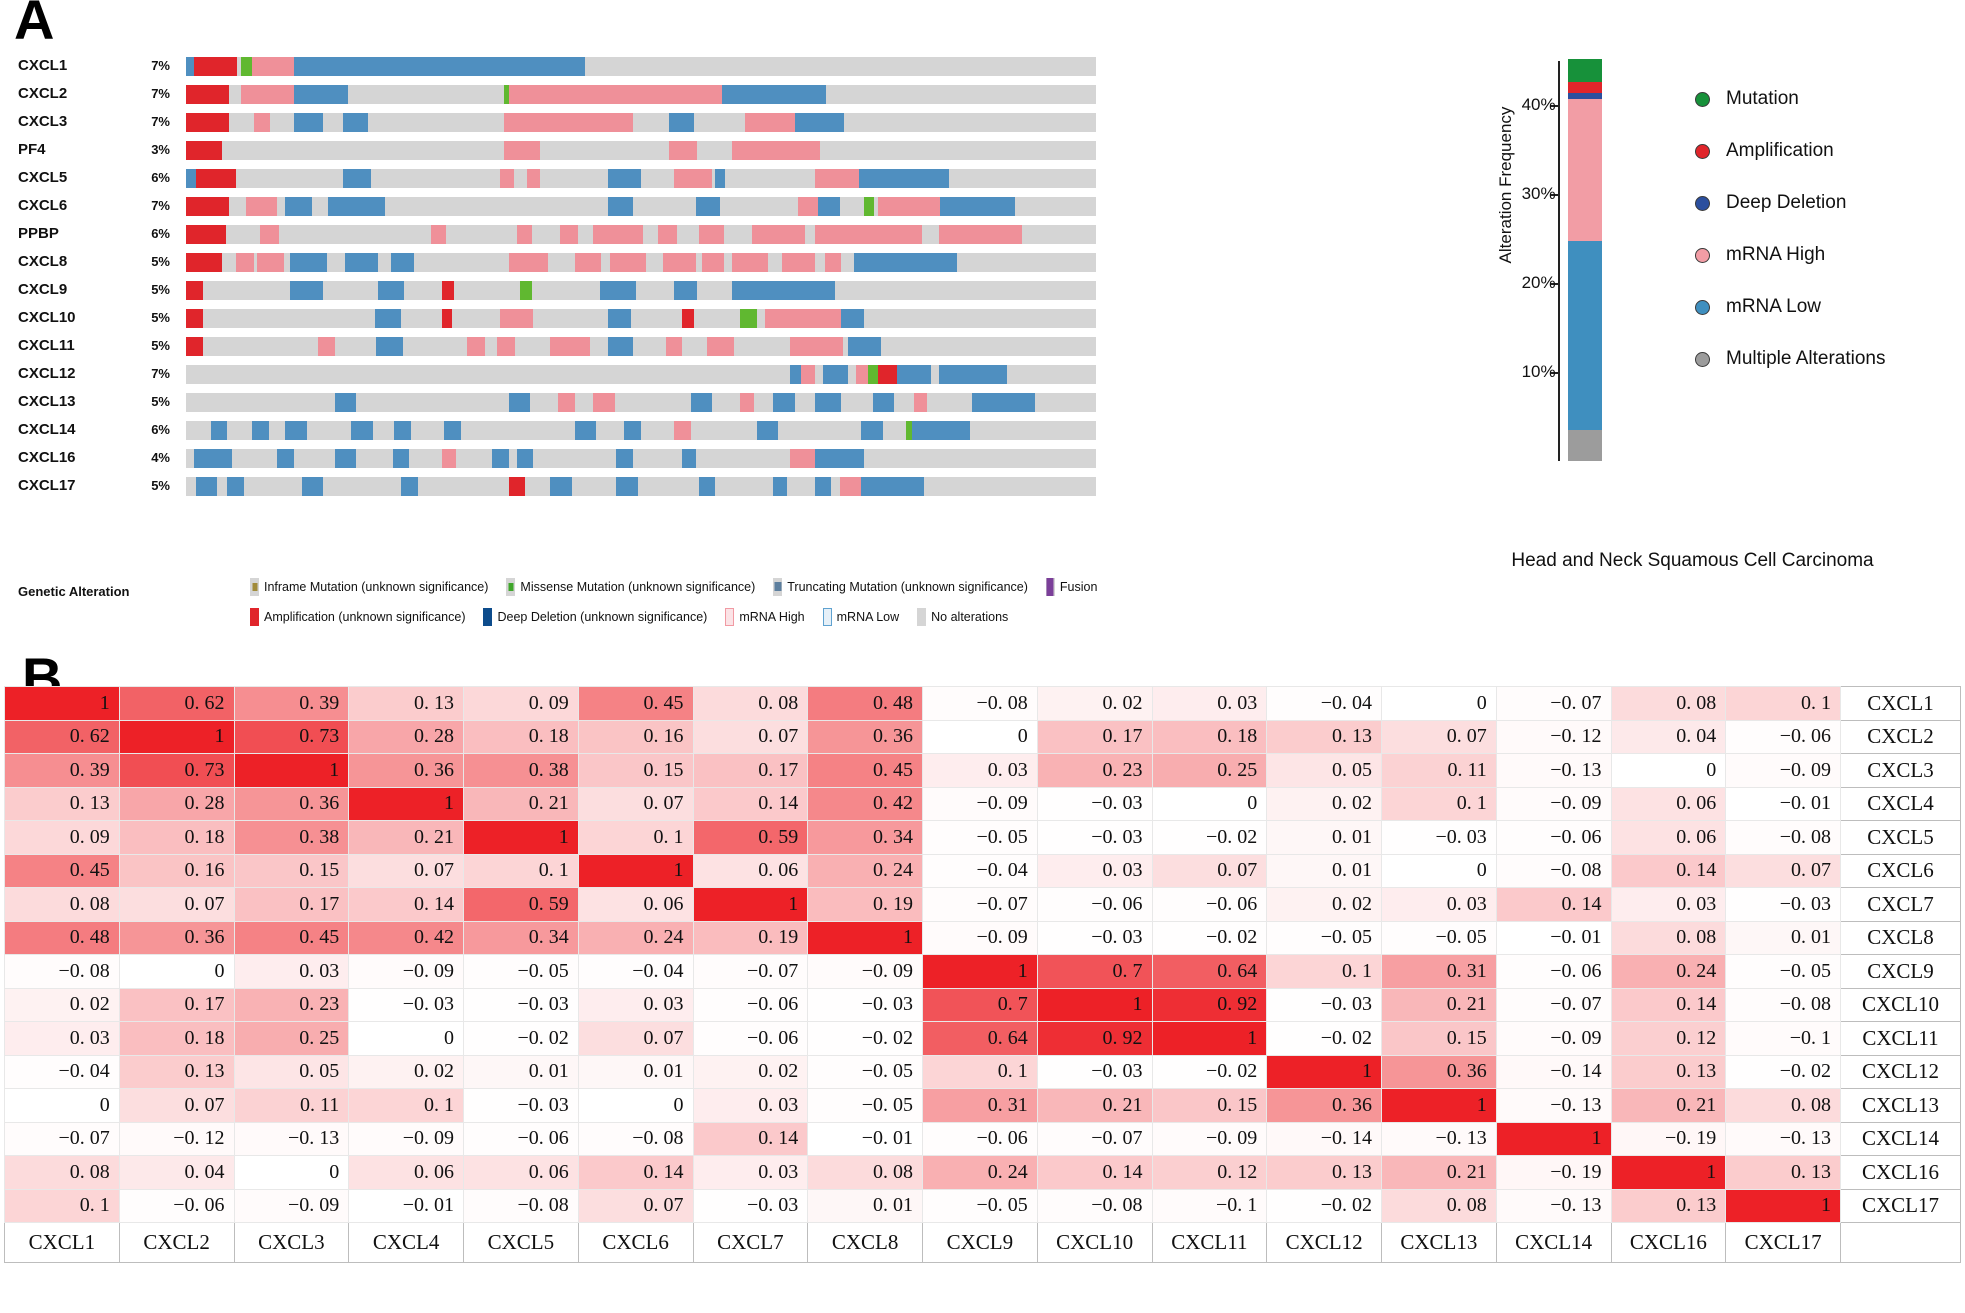 This screenshot has width=1965, height=1313. Describe the element at coordinates (922, 617) in the screenshot. I see `legend-swatch-none-icon` at that location.